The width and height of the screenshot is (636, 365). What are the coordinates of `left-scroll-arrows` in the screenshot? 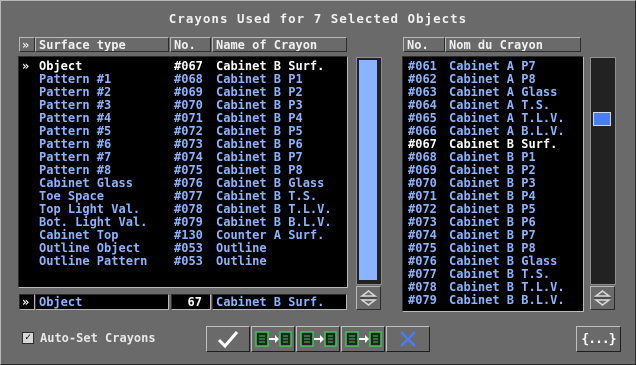 It's located at (368, 298).